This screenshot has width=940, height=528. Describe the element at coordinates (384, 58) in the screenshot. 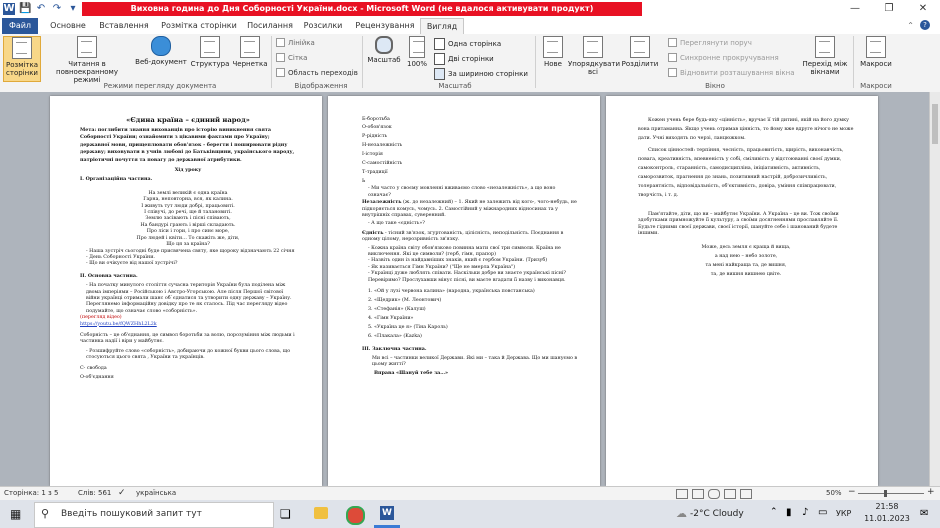

I see `zoom-button: Масштаб` at that location.